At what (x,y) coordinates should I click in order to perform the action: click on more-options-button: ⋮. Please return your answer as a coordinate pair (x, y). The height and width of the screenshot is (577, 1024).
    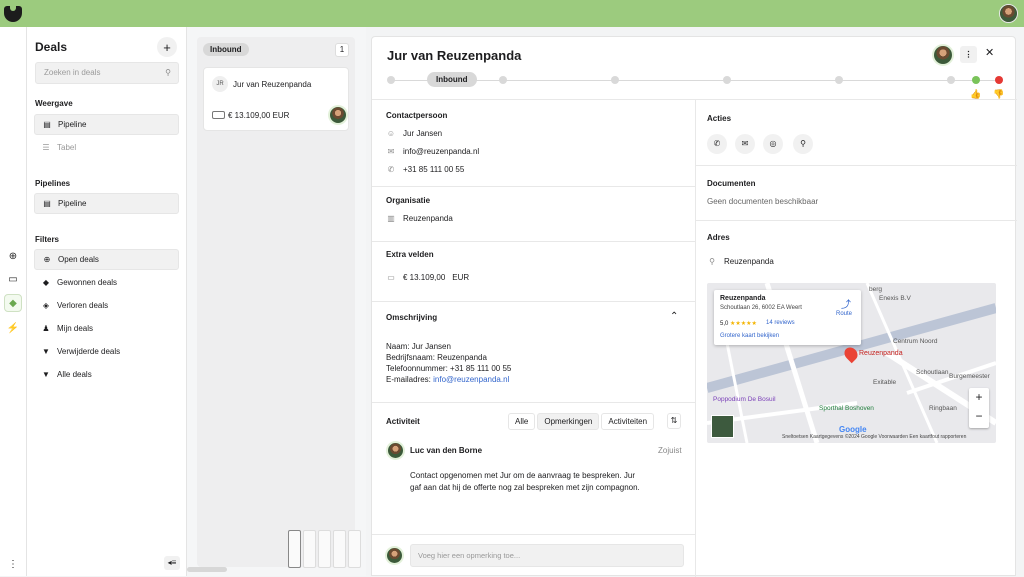
    Looking at the image, I should click on (968, 54).